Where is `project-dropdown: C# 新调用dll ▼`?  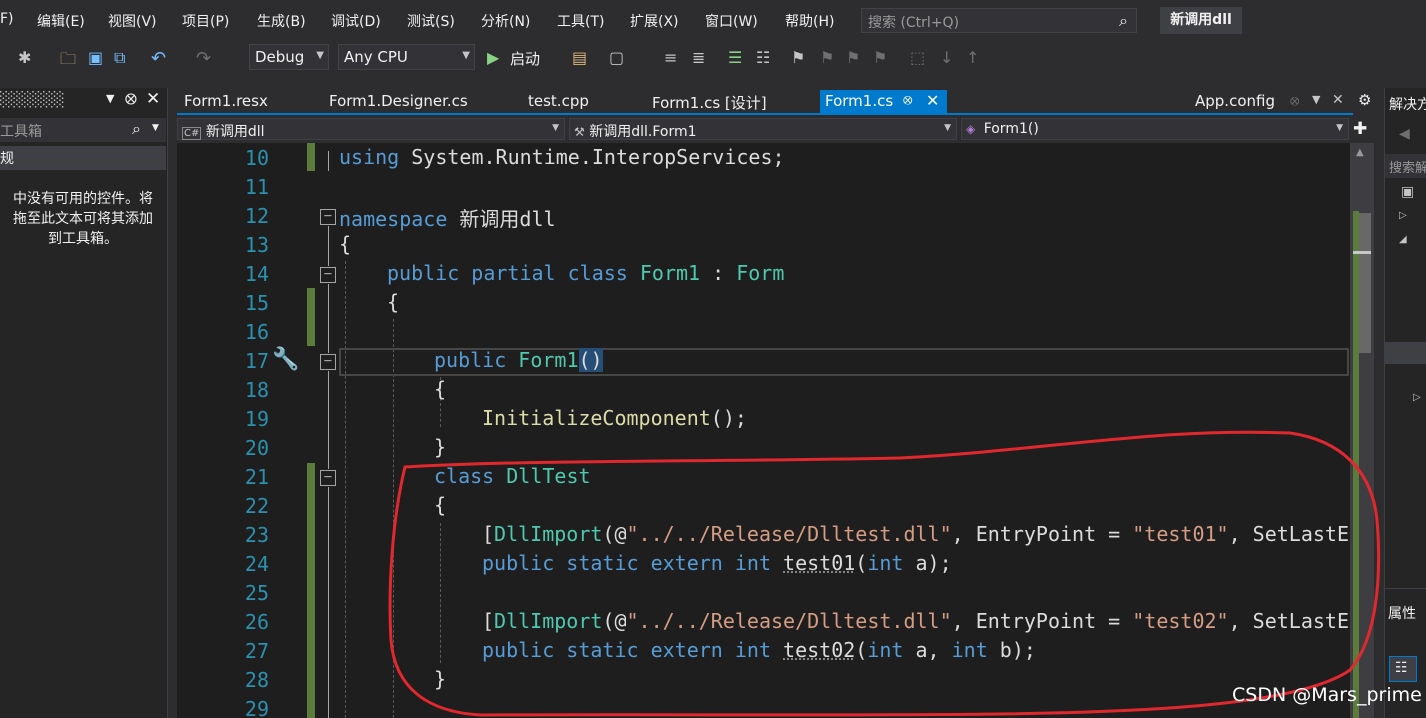
project-dropdown: C# 新调用dll ▼ is located at coordinates (371, 129).